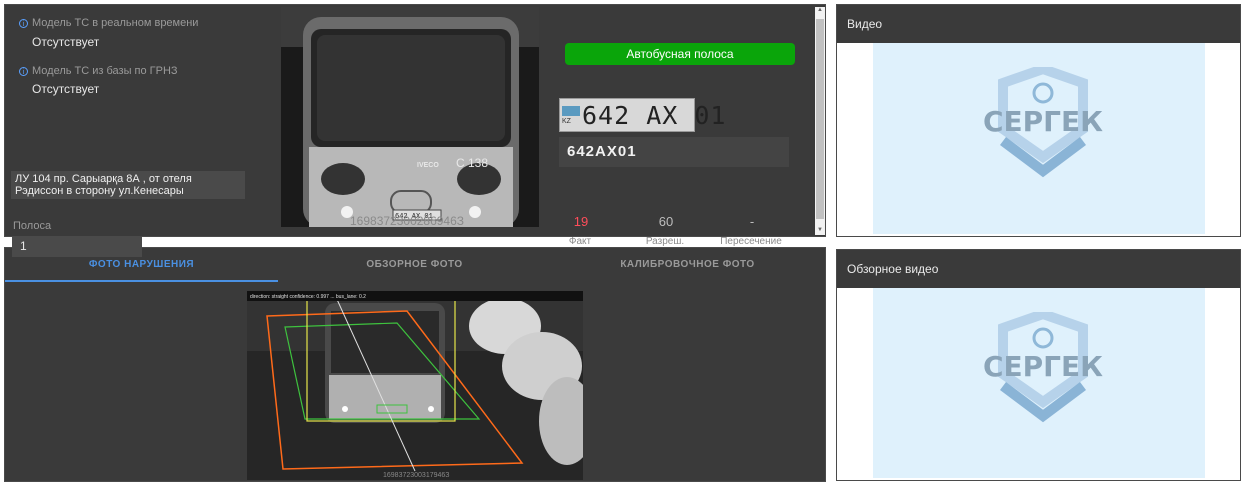 The image size is (1246, 486). What do you see at coordinates (580, 241) in the screenshot?
I see `stat-fact-label: Факт` at bounding box center [580, 241].